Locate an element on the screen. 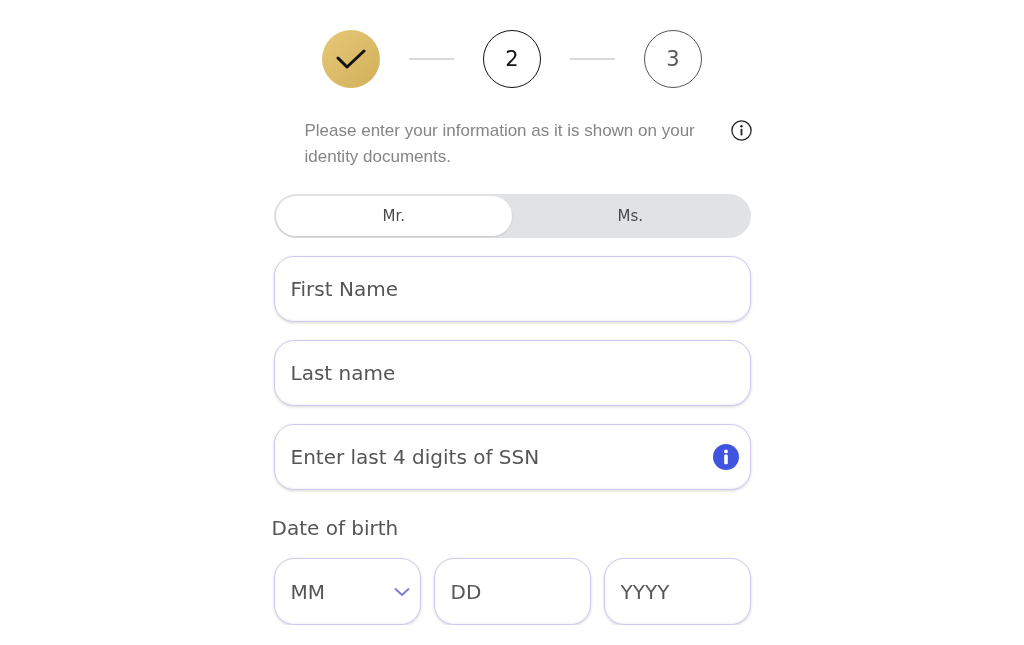 This screenshot has height=645, width=1024. step-circle: 2 is located at coordinates (512, 59).